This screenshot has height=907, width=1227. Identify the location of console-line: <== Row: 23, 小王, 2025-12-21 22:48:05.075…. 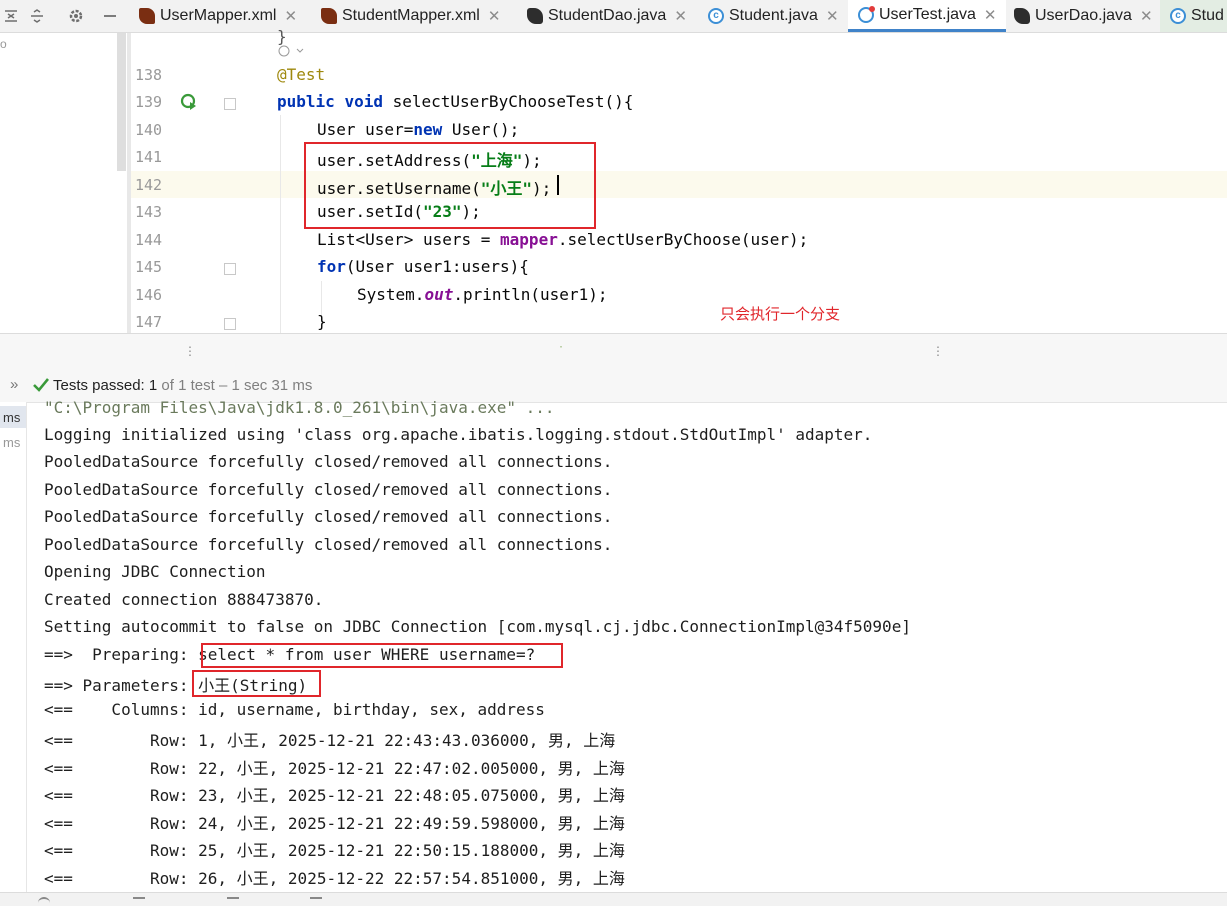
(334, 795).